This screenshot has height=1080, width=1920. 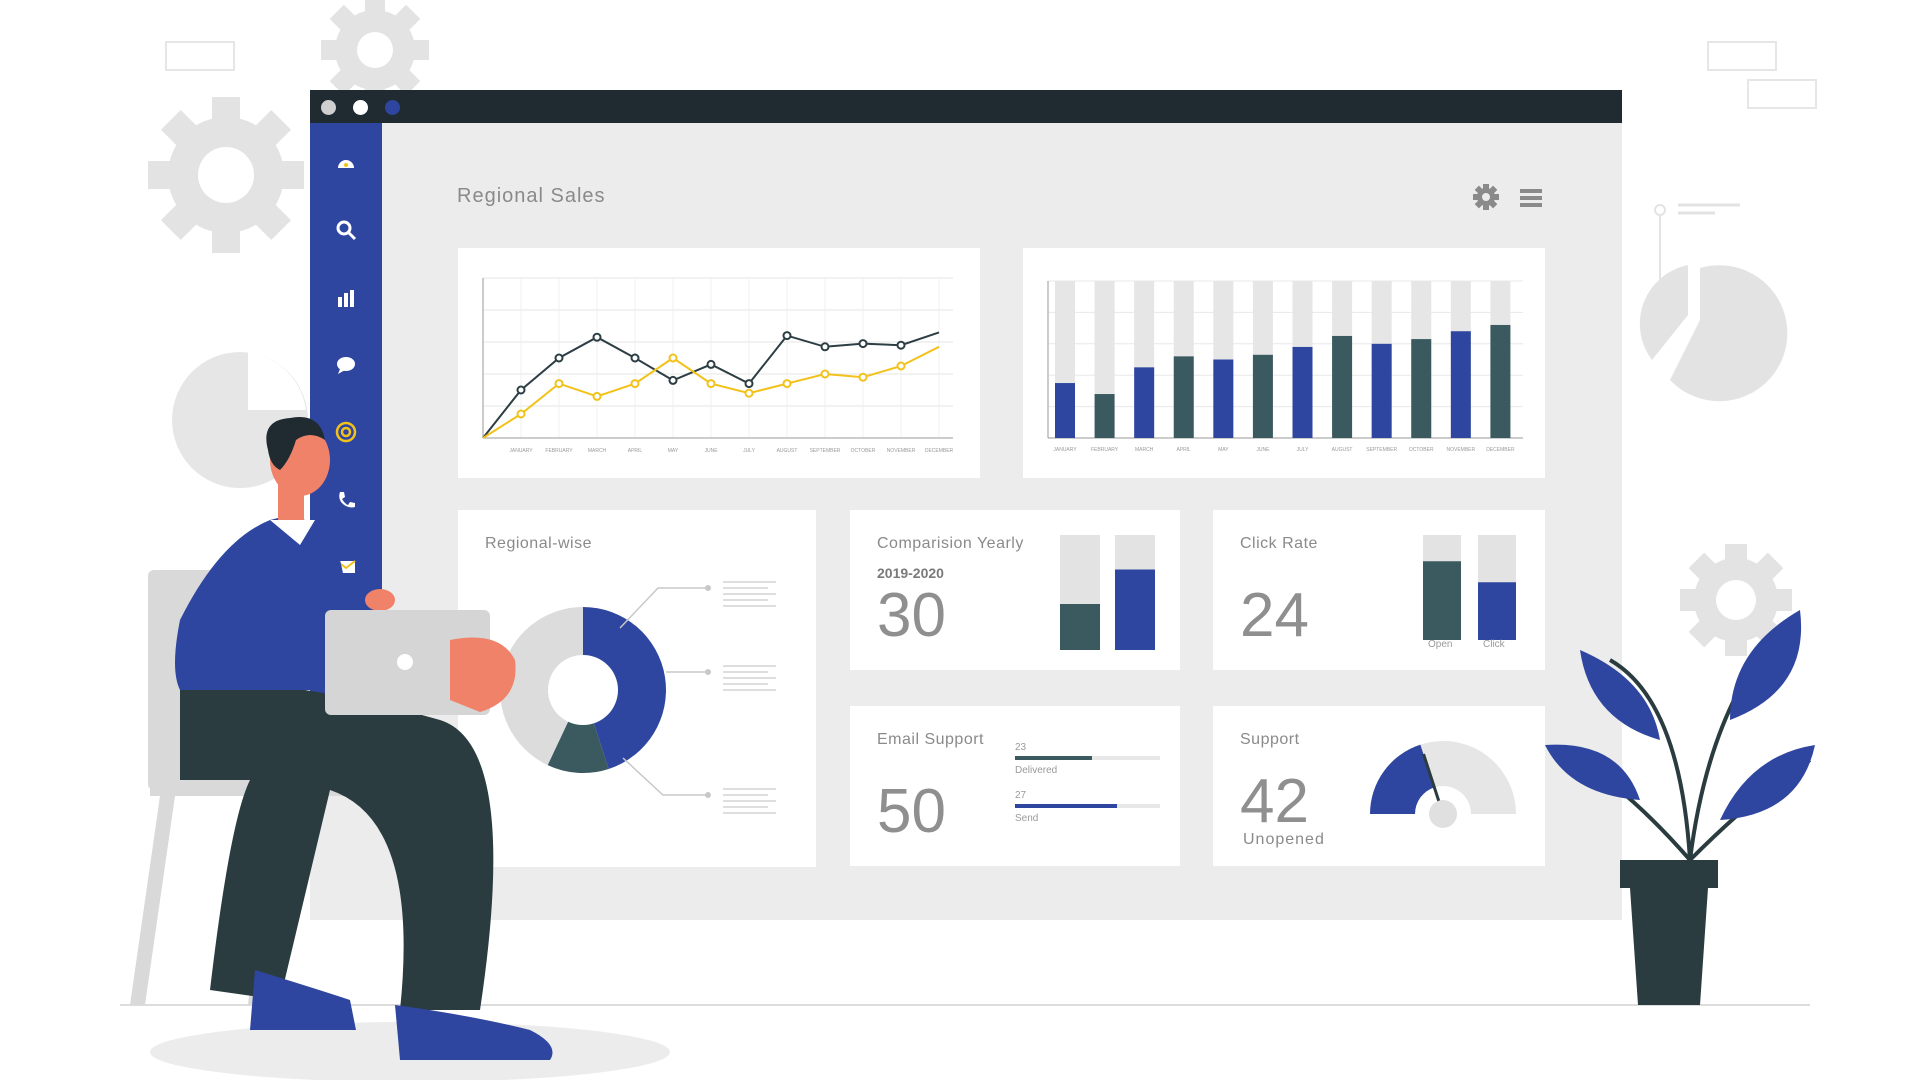 I want to click on support-caption: Unopened, so click(x=1284, y=839).